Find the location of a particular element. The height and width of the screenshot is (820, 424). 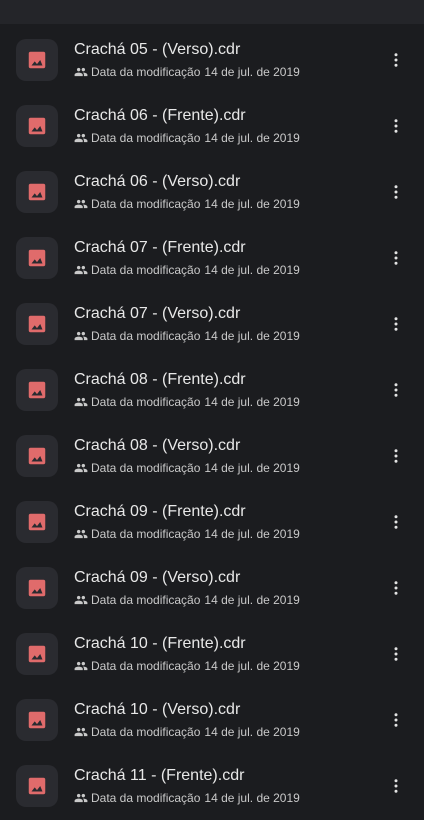

file-name: Crachá 10 - (Frente).cdr is located at coordinates (160, 643).